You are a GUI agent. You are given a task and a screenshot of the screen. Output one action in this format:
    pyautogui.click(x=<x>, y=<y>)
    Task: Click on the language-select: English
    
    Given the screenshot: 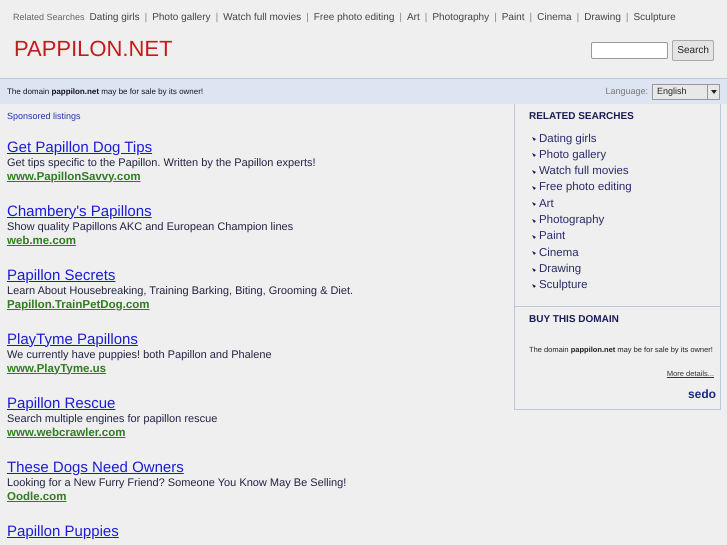 What is the action you would take?
    pyautogui.click(x=686, y=92)
    